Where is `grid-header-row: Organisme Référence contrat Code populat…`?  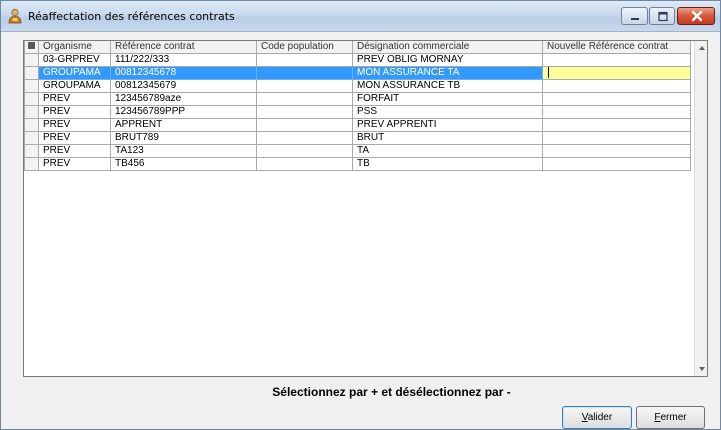 grid-header-row: Organisme Référence contrat Code populat… is located at coordinates (357, 47).